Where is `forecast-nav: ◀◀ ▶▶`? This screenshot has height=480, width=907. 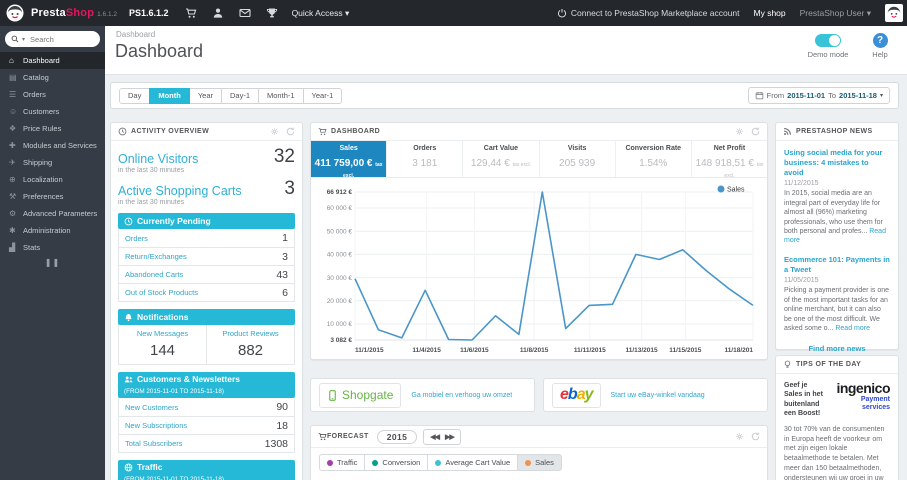
forecast-nav: ◀◀ ▶▶ is located at coordinates (442, 436).